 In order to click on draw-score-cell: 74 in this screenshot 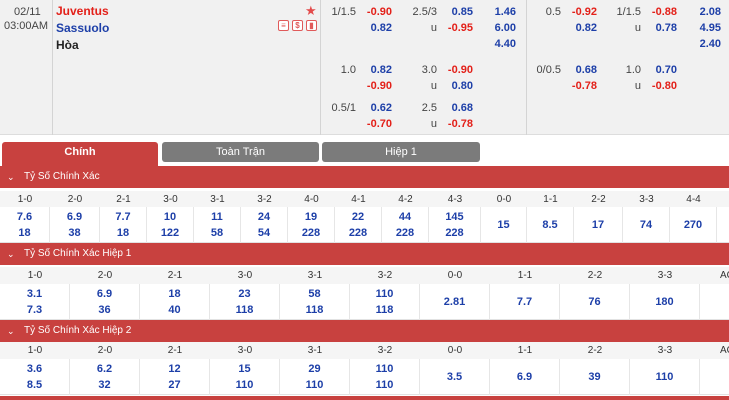, I will do `click(646, 225)`.